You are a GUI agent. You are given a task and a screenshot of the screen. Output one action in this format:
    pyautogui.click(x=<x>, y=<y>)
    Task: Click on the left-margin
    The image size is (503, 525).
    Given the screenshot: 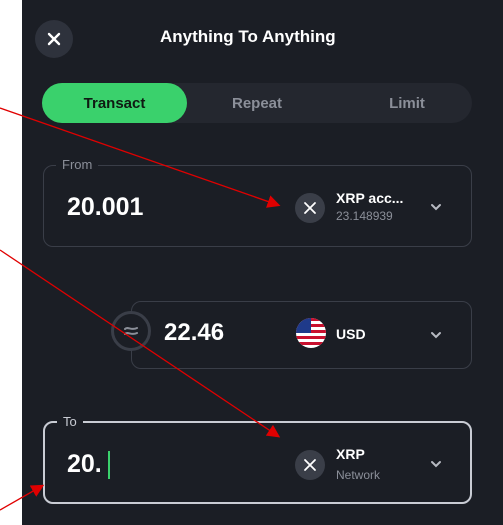 What is the action you would take?
    pyautogui.click(x=11, y=262)
    